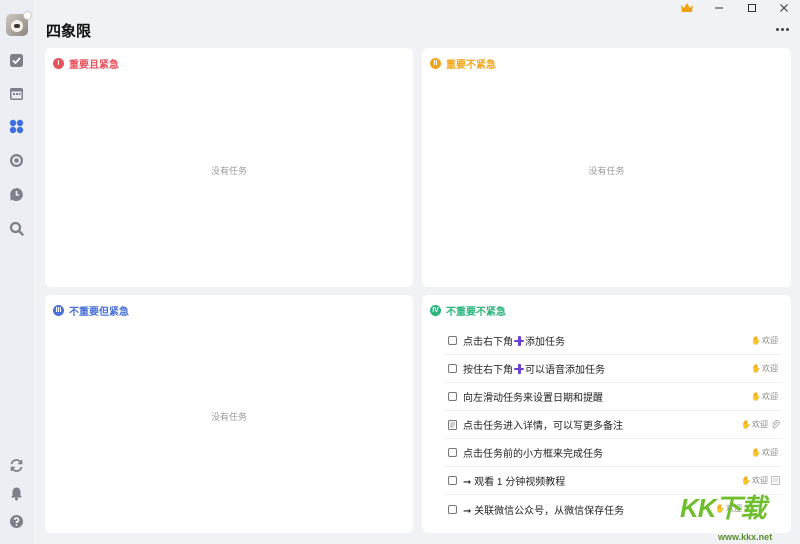  Describe the element at coordinates (58, 63) in the screenshot. I see `quadrant-badge-icon: I` at that location.